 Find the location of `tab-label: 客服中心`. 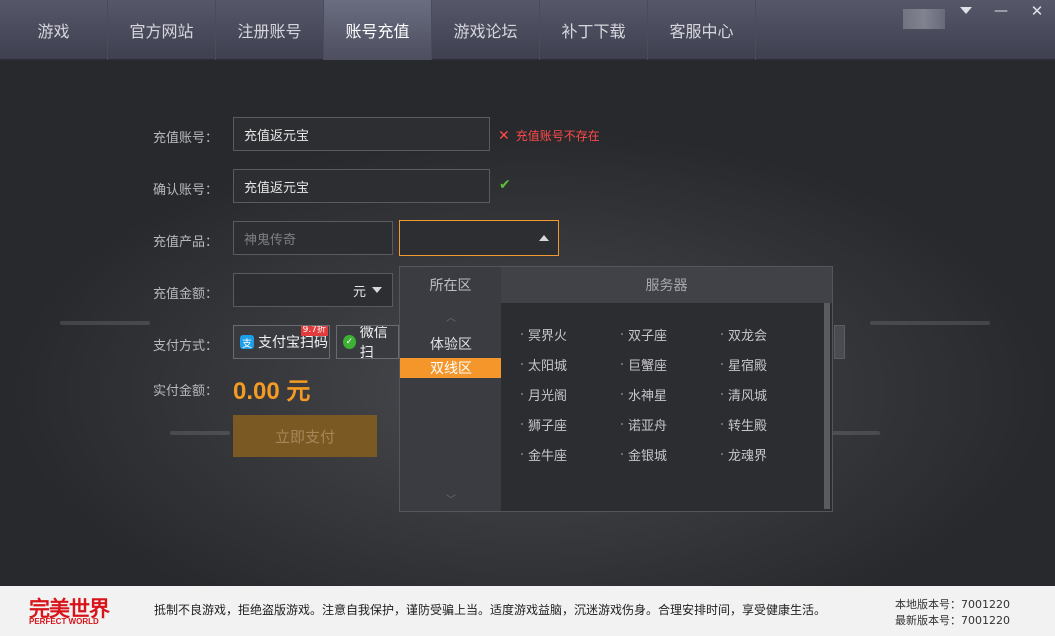

tab-label: 客服中心 is located at coordinates (701, 31).